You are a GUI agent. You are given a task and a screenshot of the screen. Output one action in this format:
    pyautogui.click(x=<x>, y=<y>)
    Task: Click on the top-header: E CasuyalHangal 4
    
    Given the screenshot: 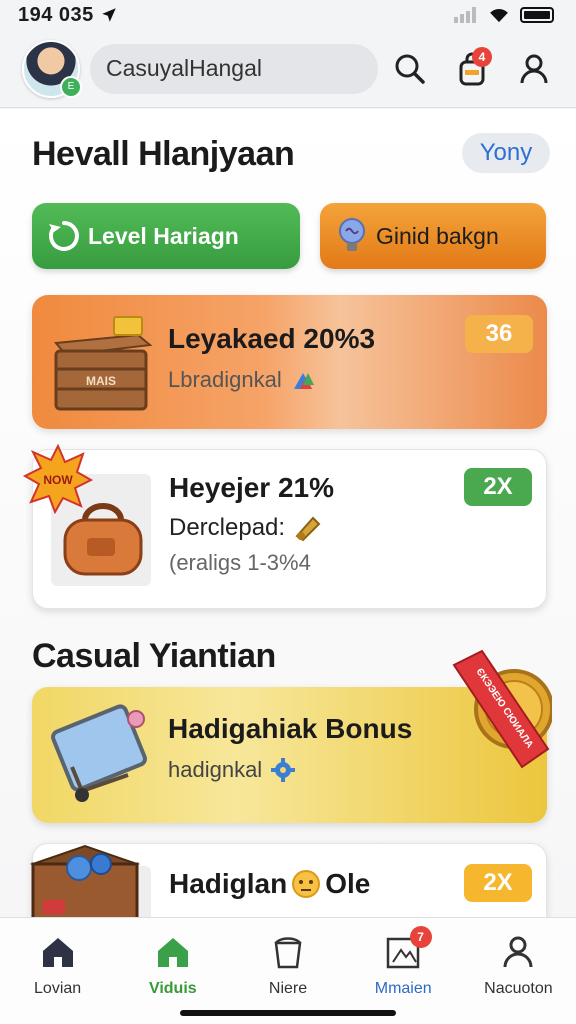 What is the action you would take?
    pyautogui.click(x=288, y=69)
    